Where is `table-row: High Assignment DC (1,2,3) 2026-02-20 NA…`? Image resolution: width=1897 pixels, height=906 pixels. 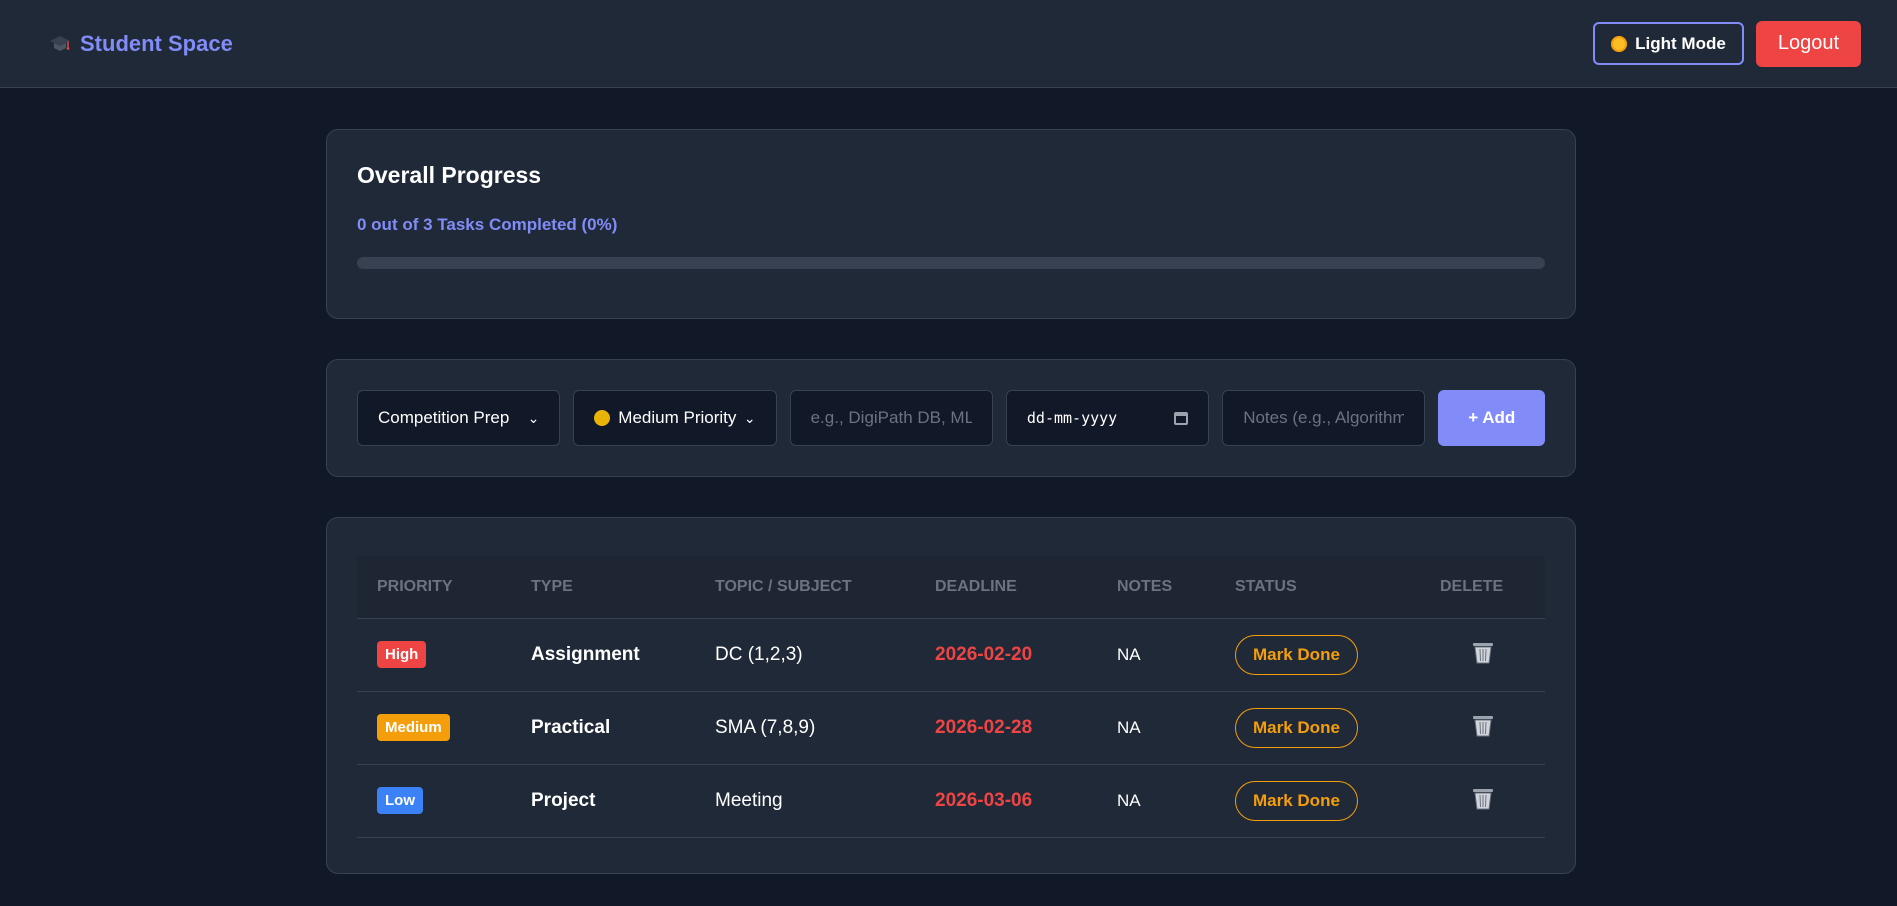
table-row: High Assignment DC (1,2,3) 2026-02-20 NA… is located at coordinates (951, 655).